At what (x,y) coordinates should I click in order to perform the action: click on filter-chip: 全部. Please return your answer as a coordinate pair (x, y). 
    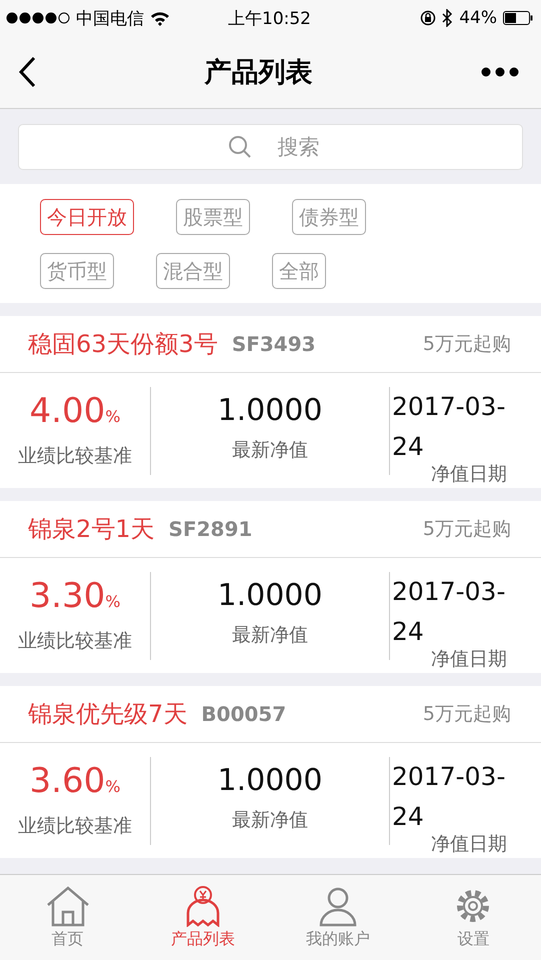
    Looking at the image, I should click on (299, 271).